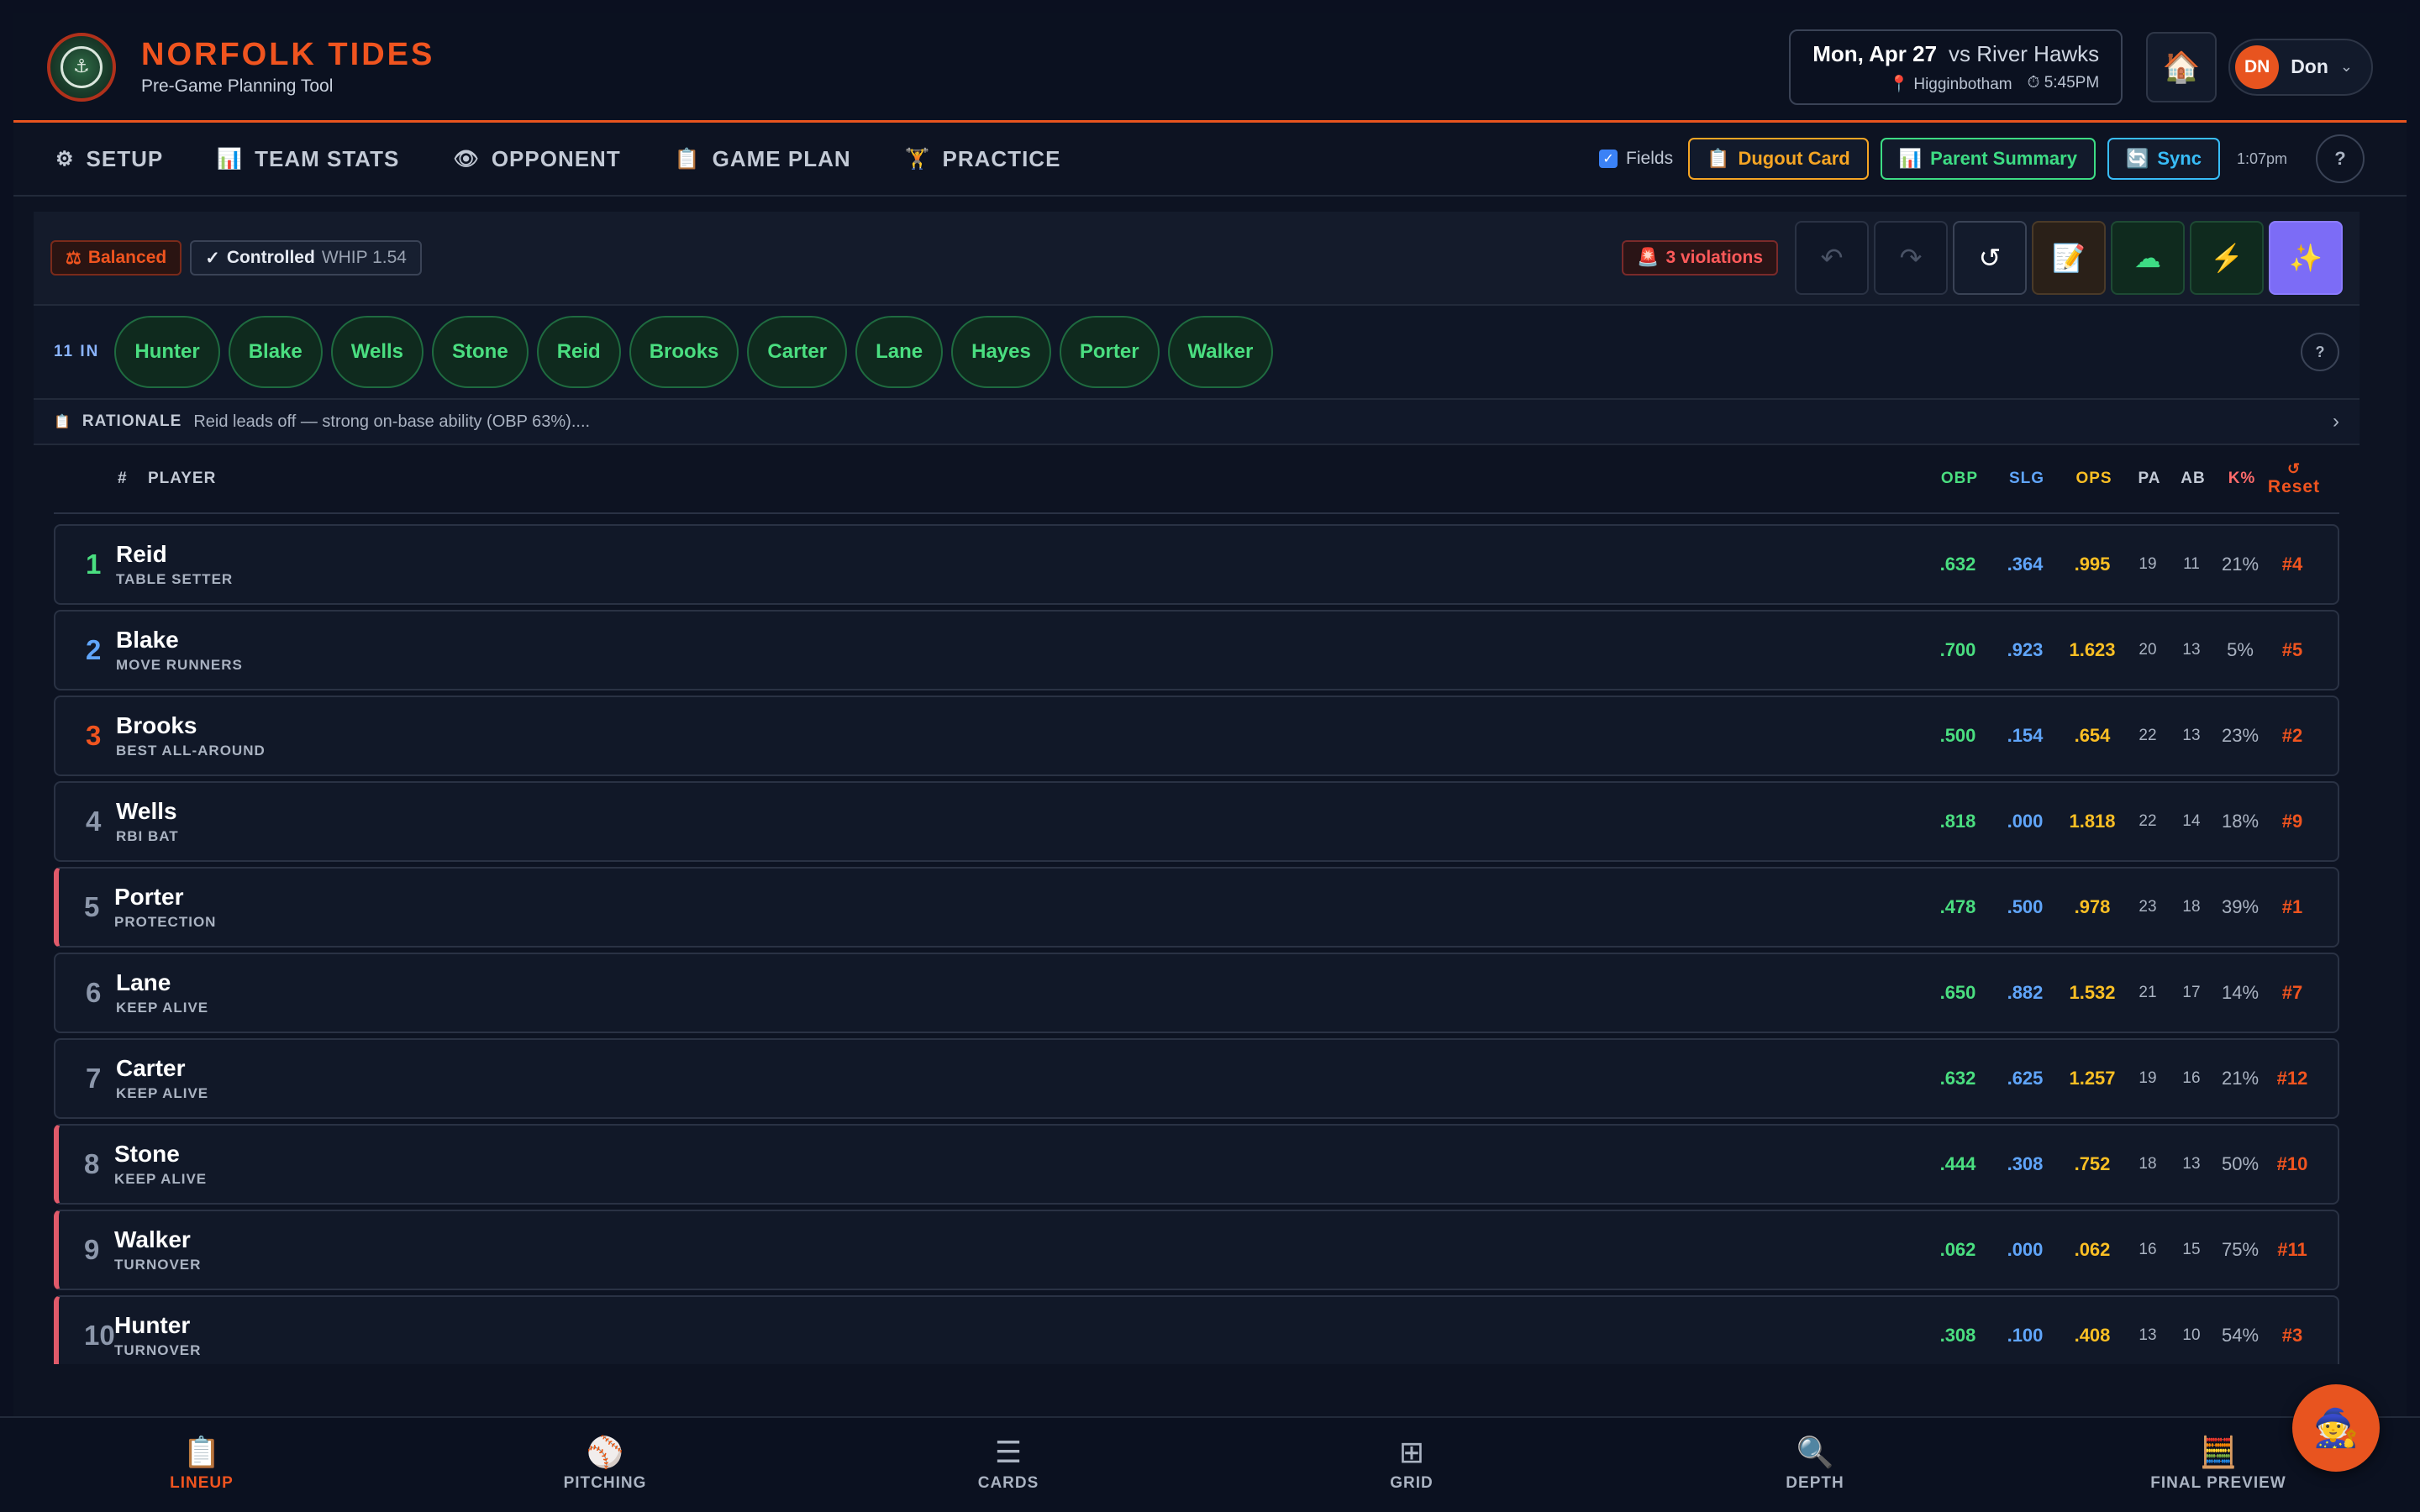  What do you see at coordinates (308, 159) in the screenshot?
I see `tab-team-stats: 📊 TEAM STATS` at bounding box center [308, 159].